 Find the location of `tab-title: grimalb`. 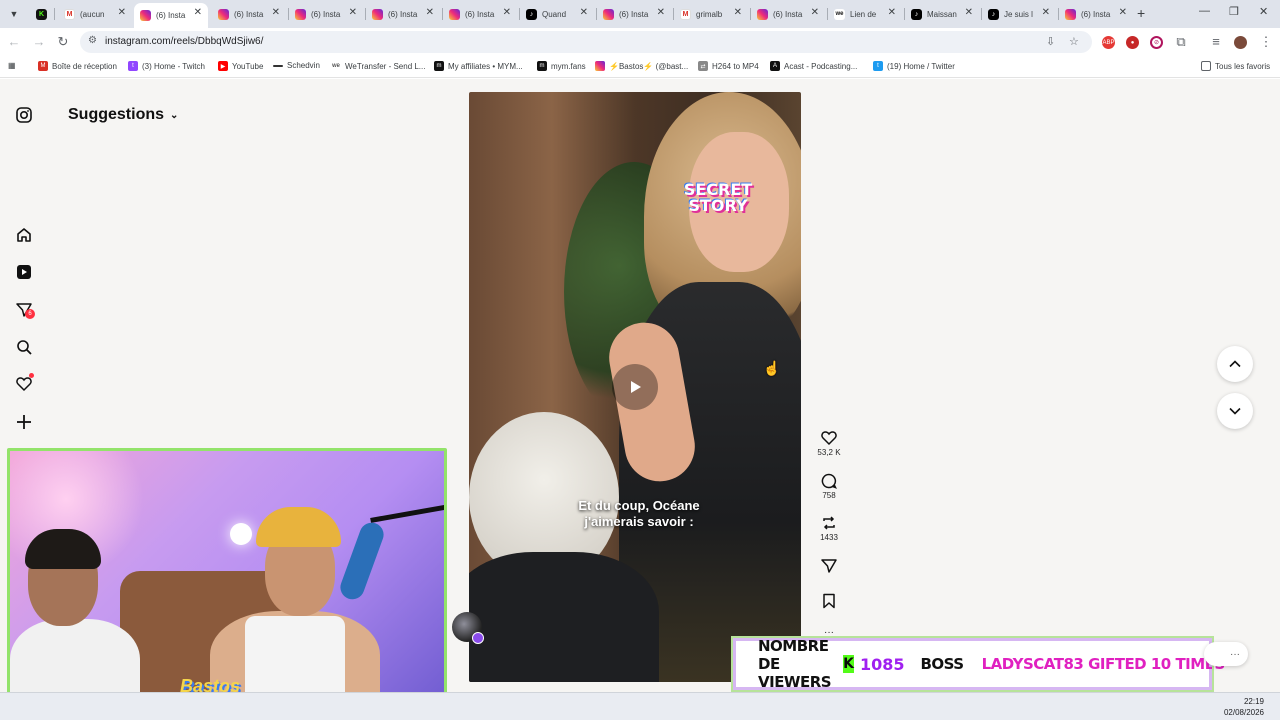

tab-title: grimalb is located at coordinates (709, 14).